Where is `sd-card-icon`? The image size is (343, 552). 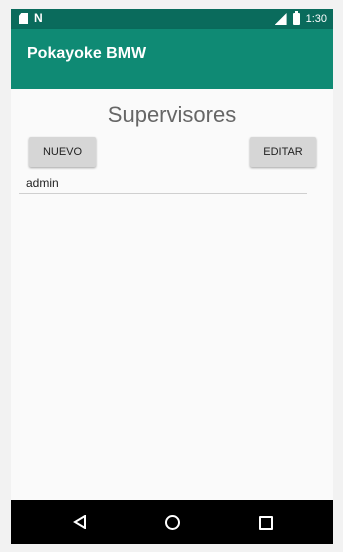
sd-card-icon is located at coordinates (23, 18).